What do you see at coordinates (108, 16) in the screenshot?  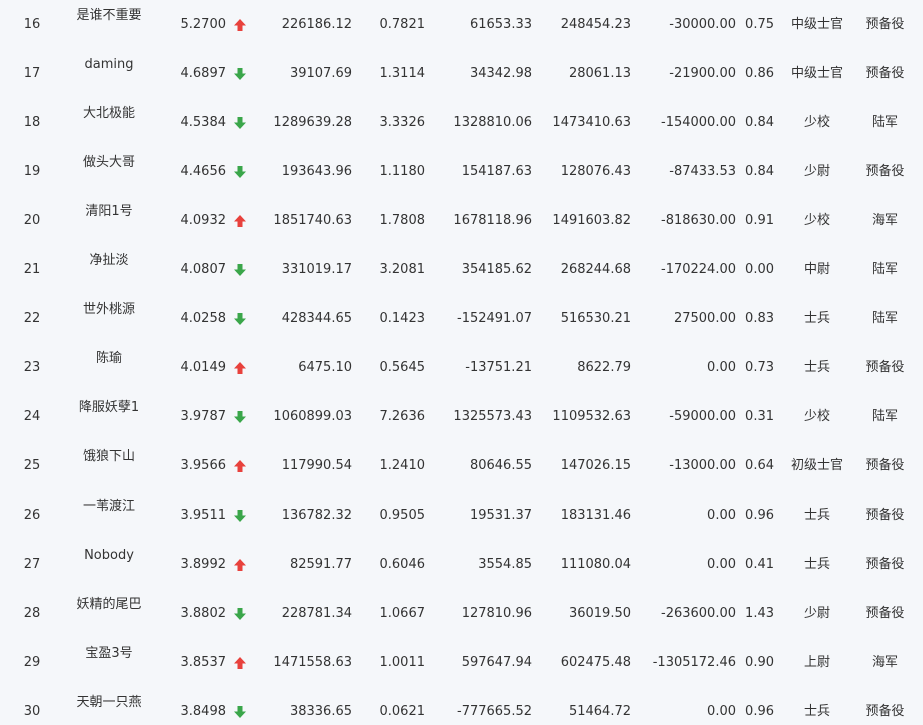 I see `player-name: 是谁不重要` at bounding box center [108, 16].